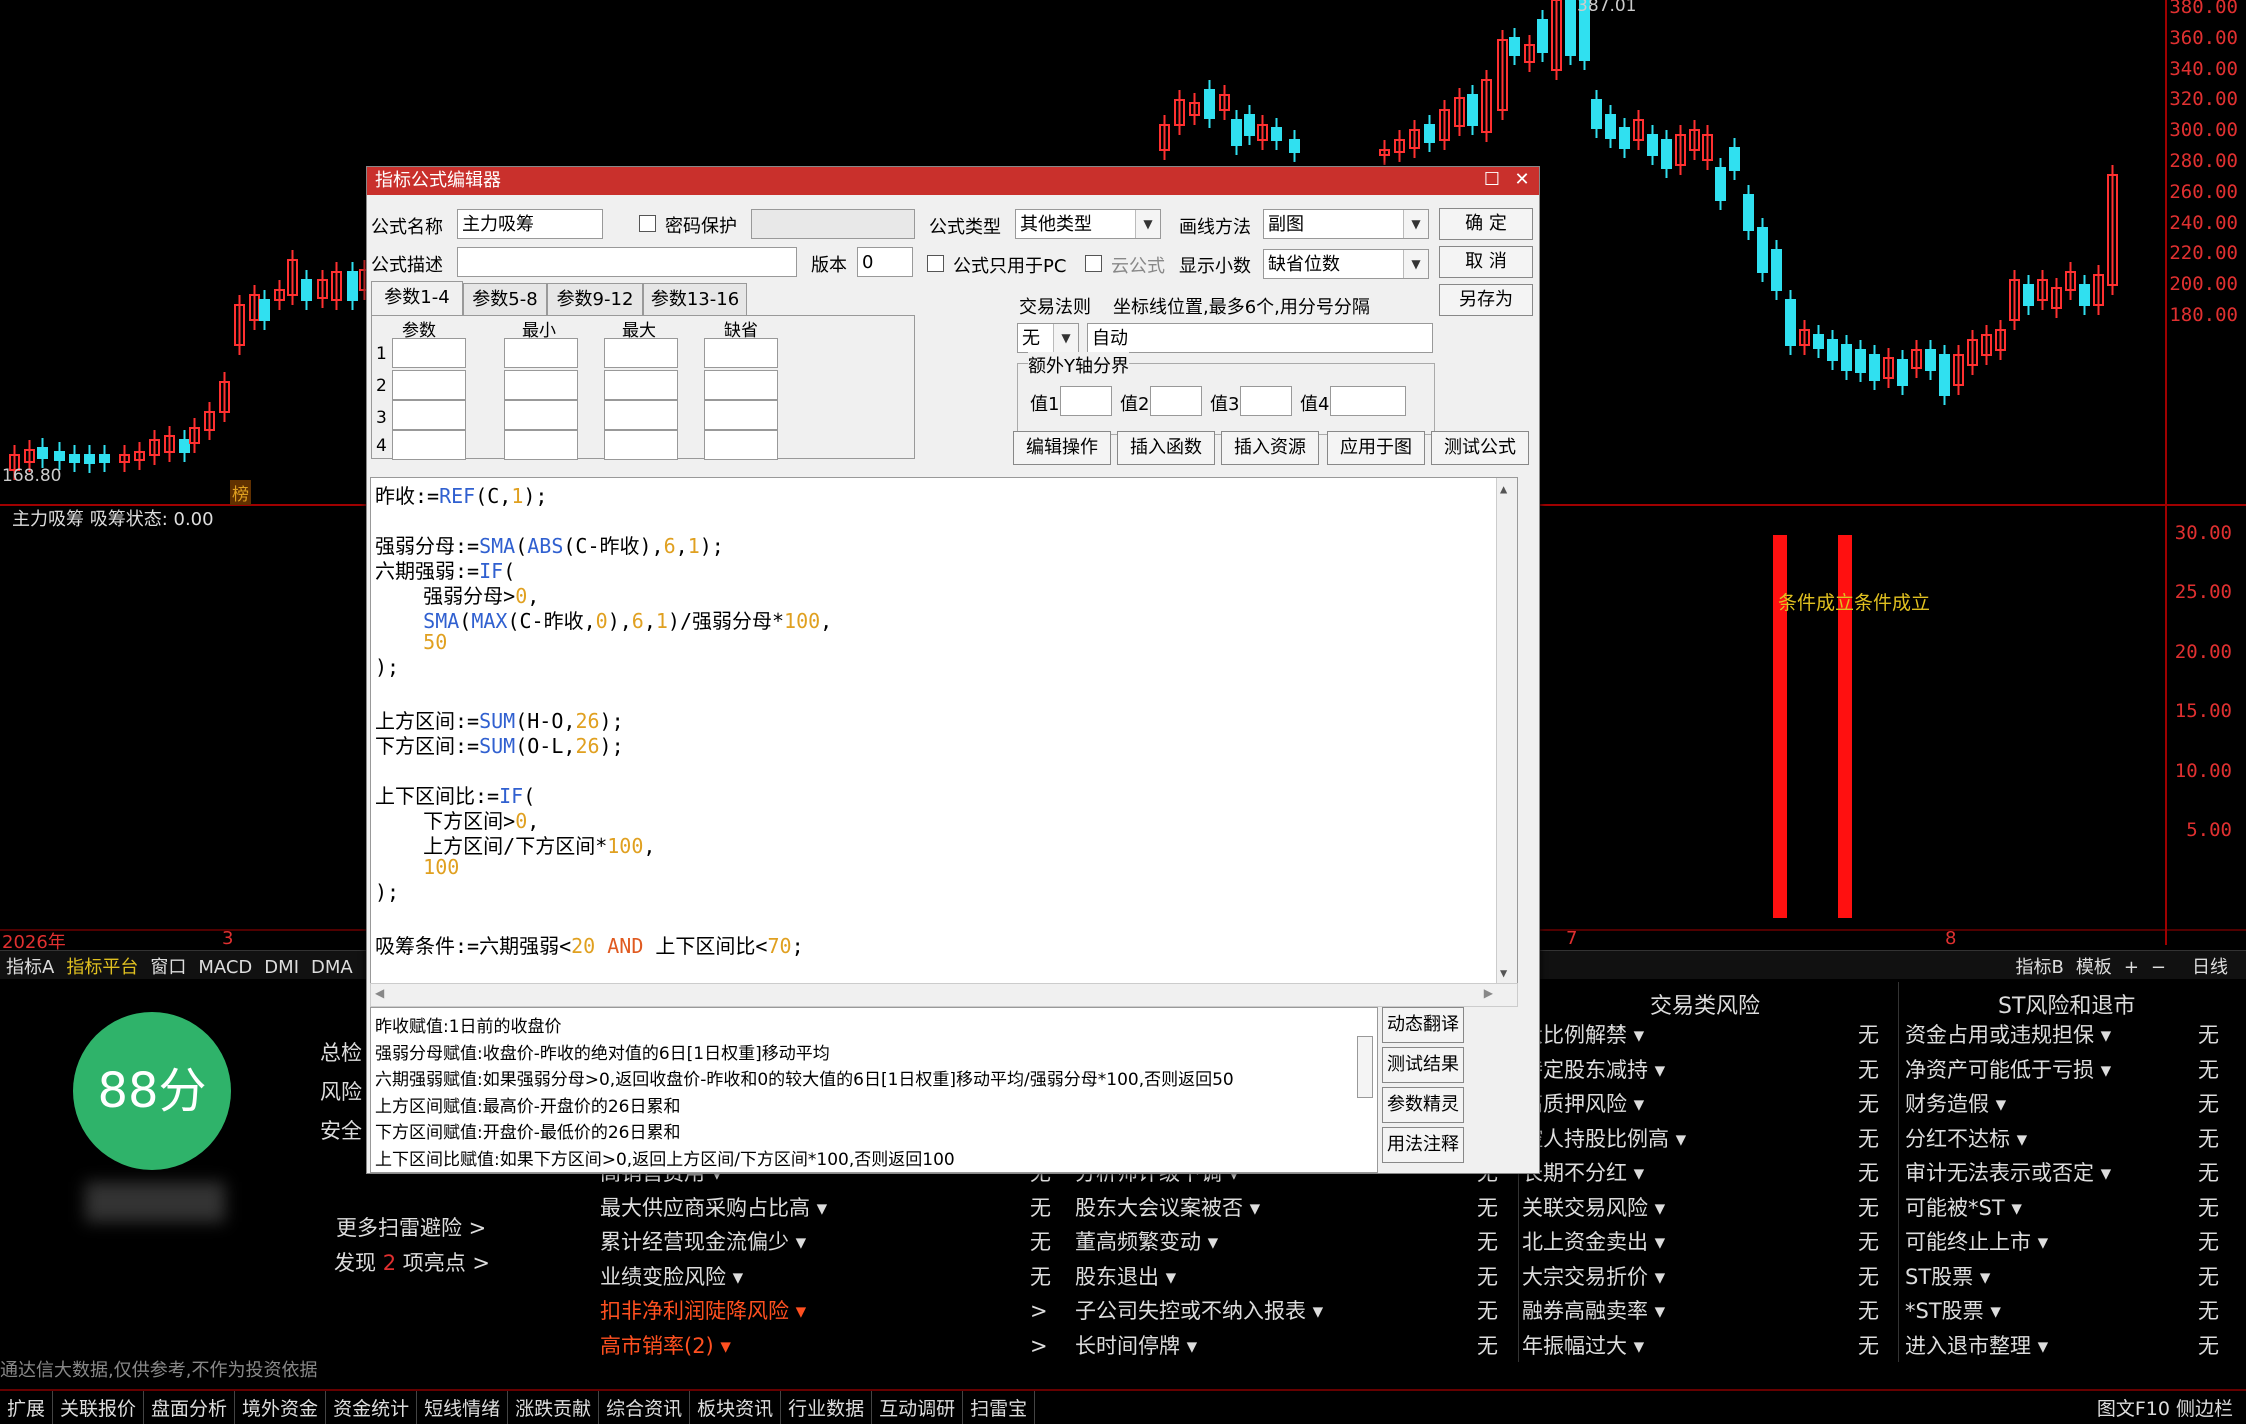 Image resolution: width=2246 pixels, height=1424 pixels. Describe the element at coordinates (1346, 264) in the screenshot. I see `decimal-select: 缺省位数 ▼` at that location.